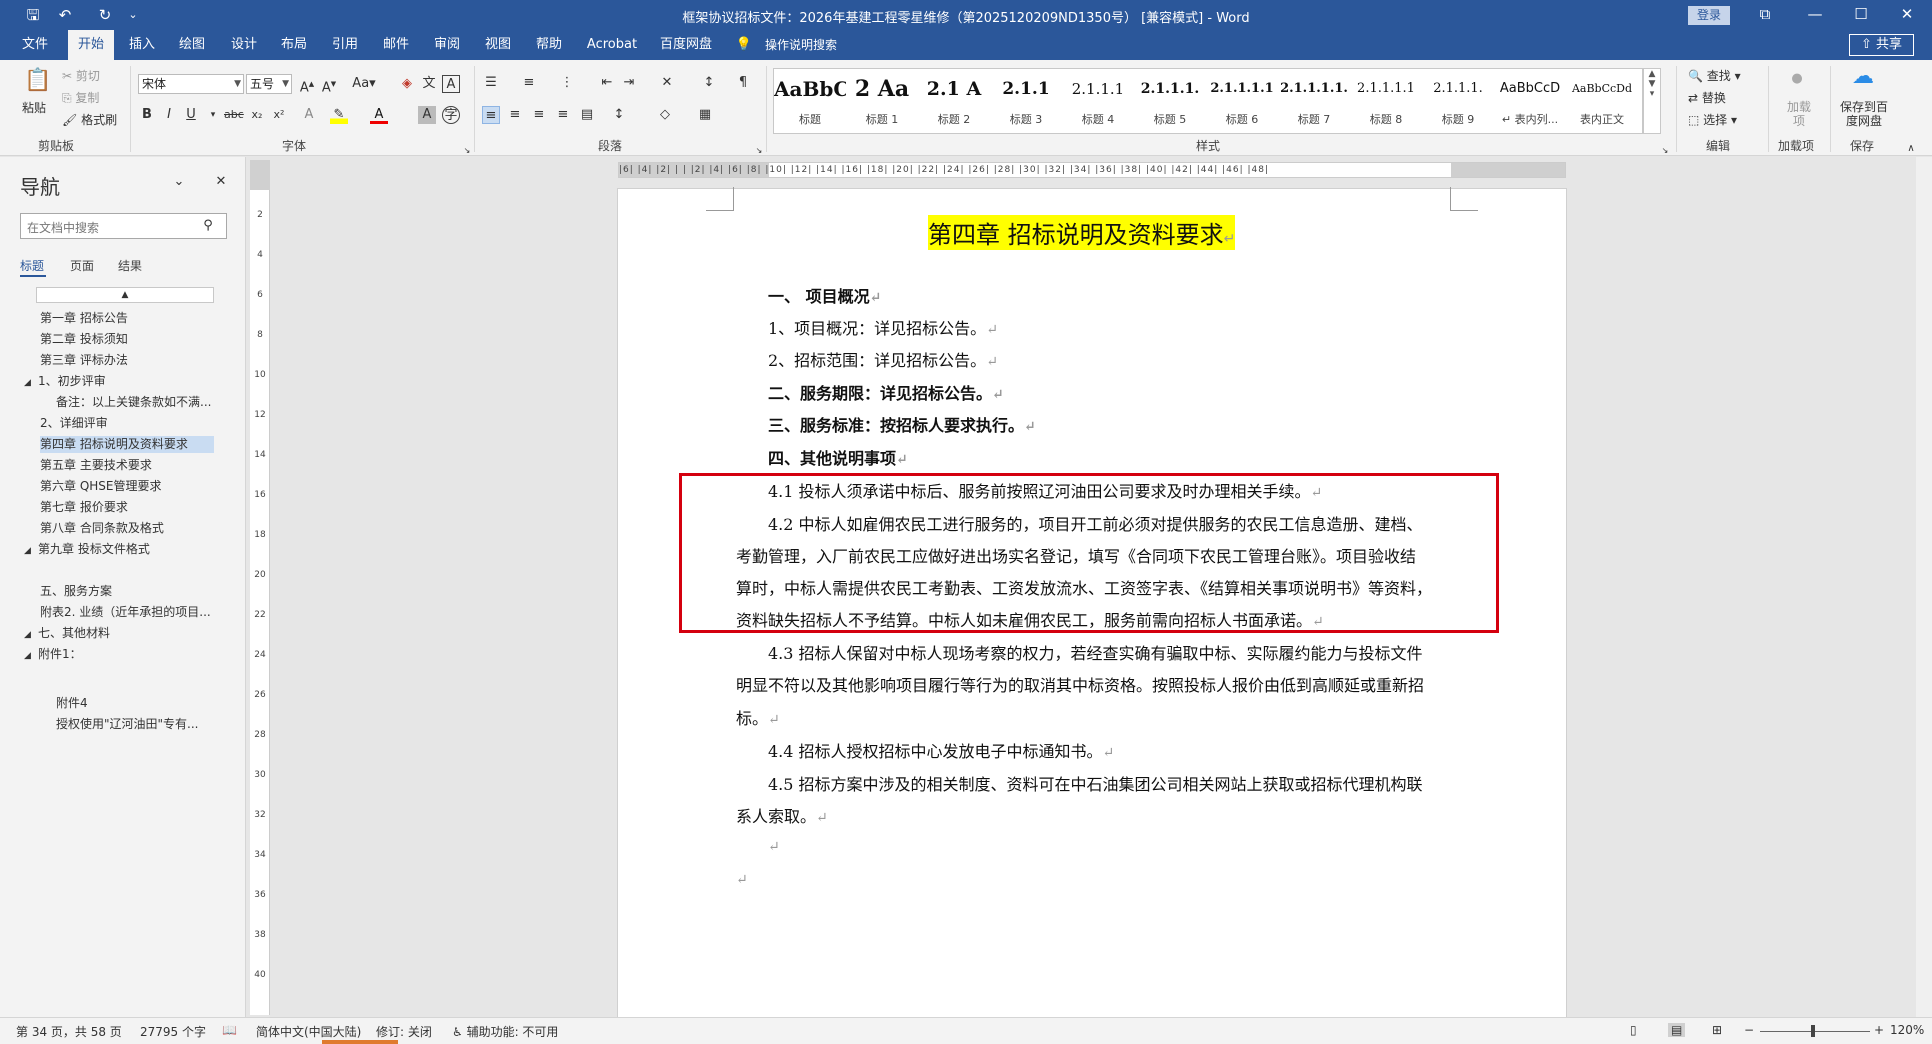 This screenshot has height=1044, width=1932. What do you see at coordinates (1242, 101) in the screenshot?
I see `style-item: 2.1.1.1.1 标题 6` at bounding box center [1242, 101].